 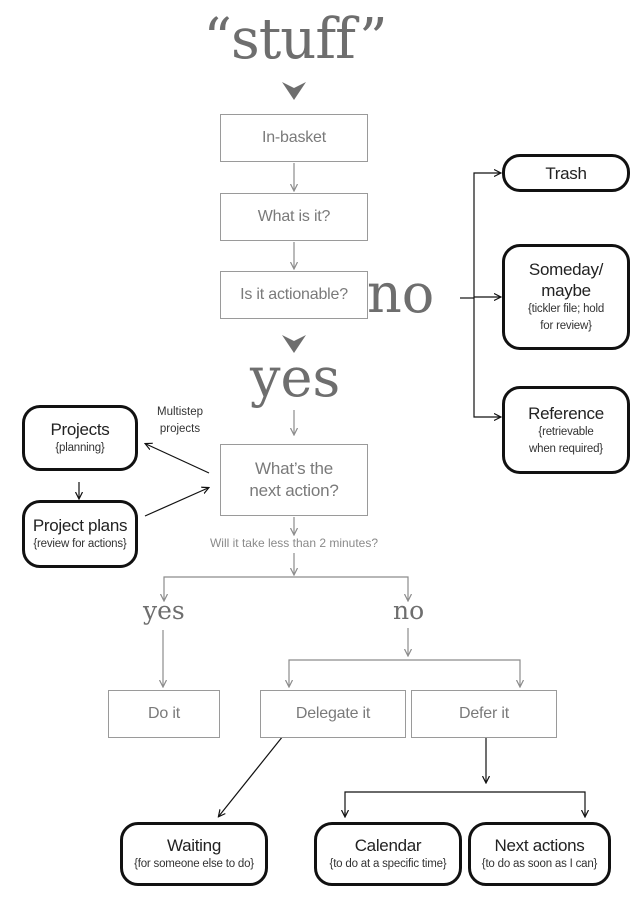 I want to click on arrow-plans-nextaction, so click(x=176, y=502).